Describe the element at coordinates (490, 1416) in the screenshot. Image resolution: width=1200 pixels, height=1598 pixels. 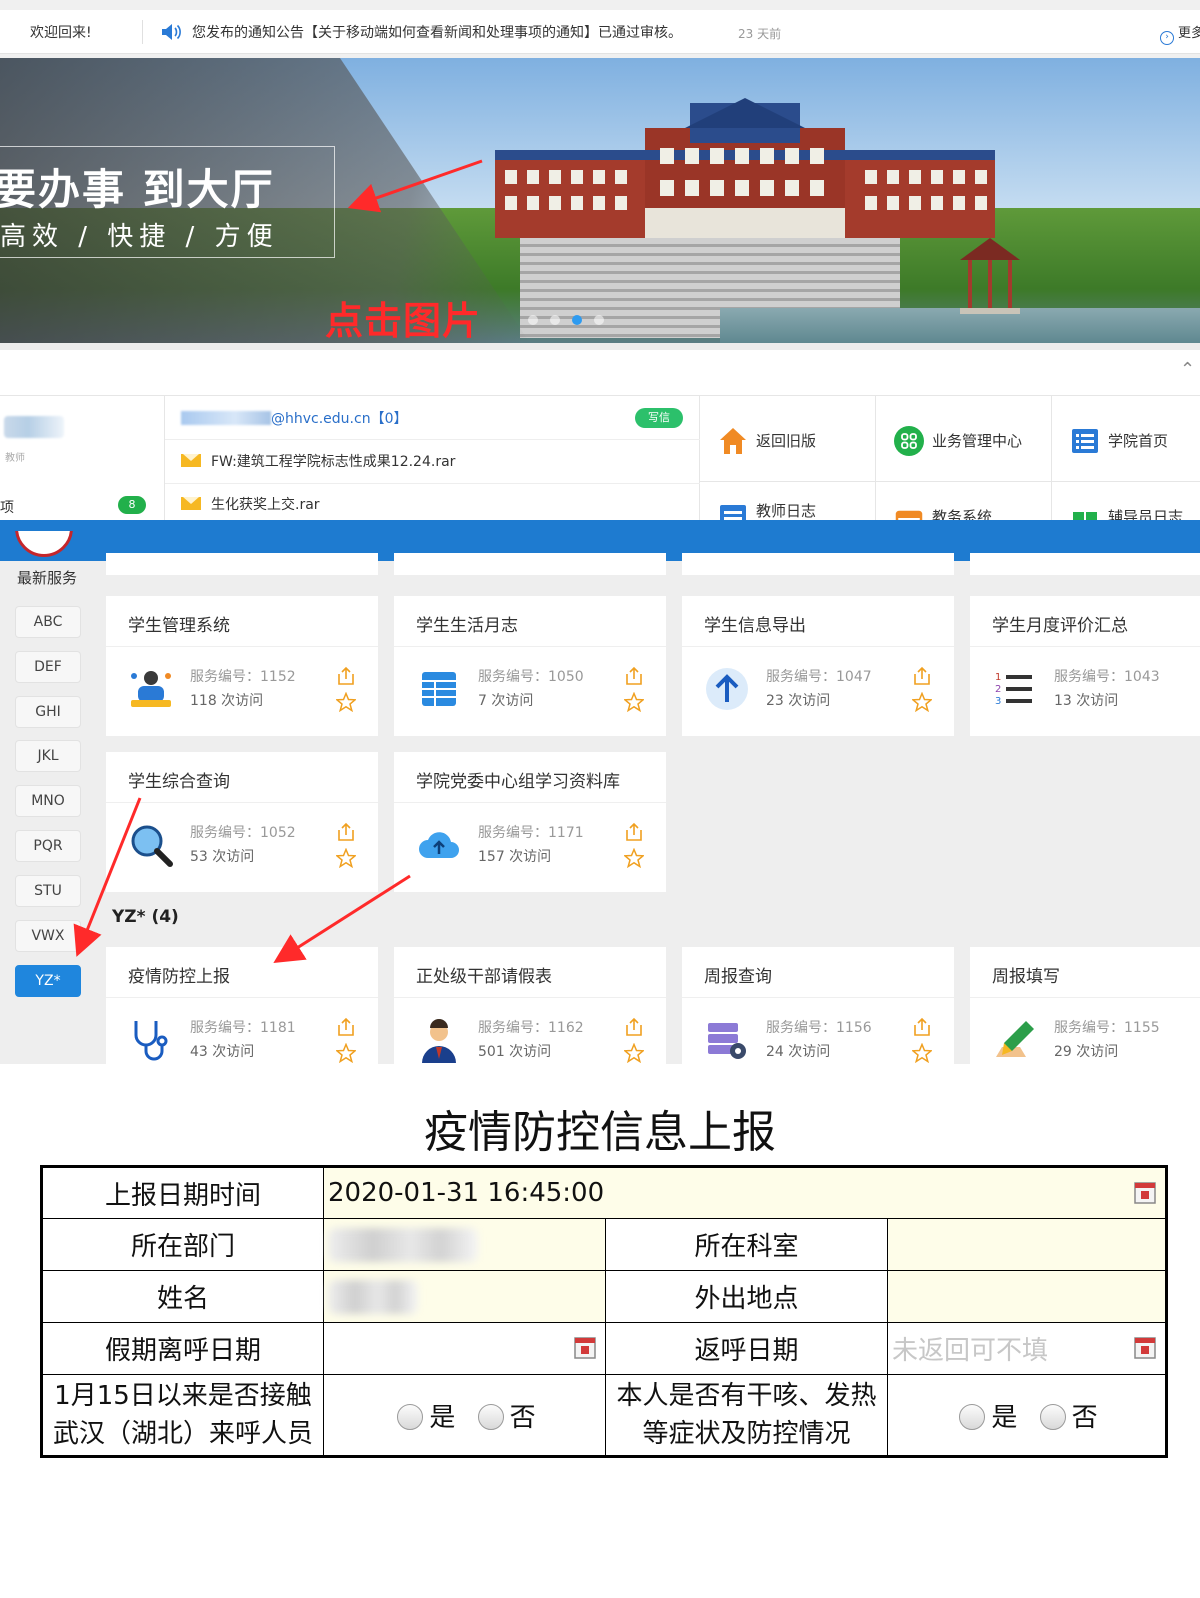
I see `contact-no-radio` at that location.